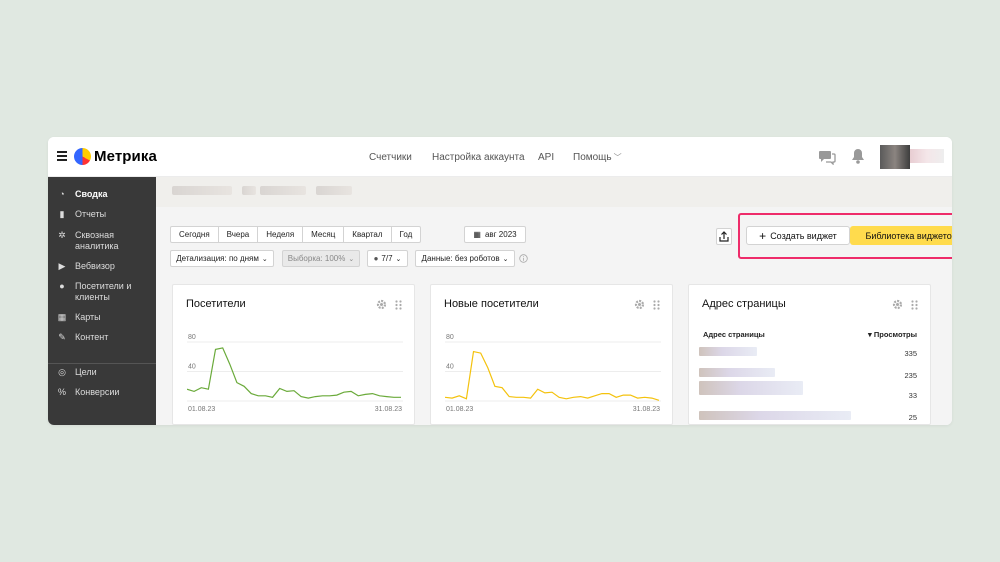  Describe the element at coordinates (62, 235) in the screenshot. I see `gear-flower-icon: ✲` at that location.